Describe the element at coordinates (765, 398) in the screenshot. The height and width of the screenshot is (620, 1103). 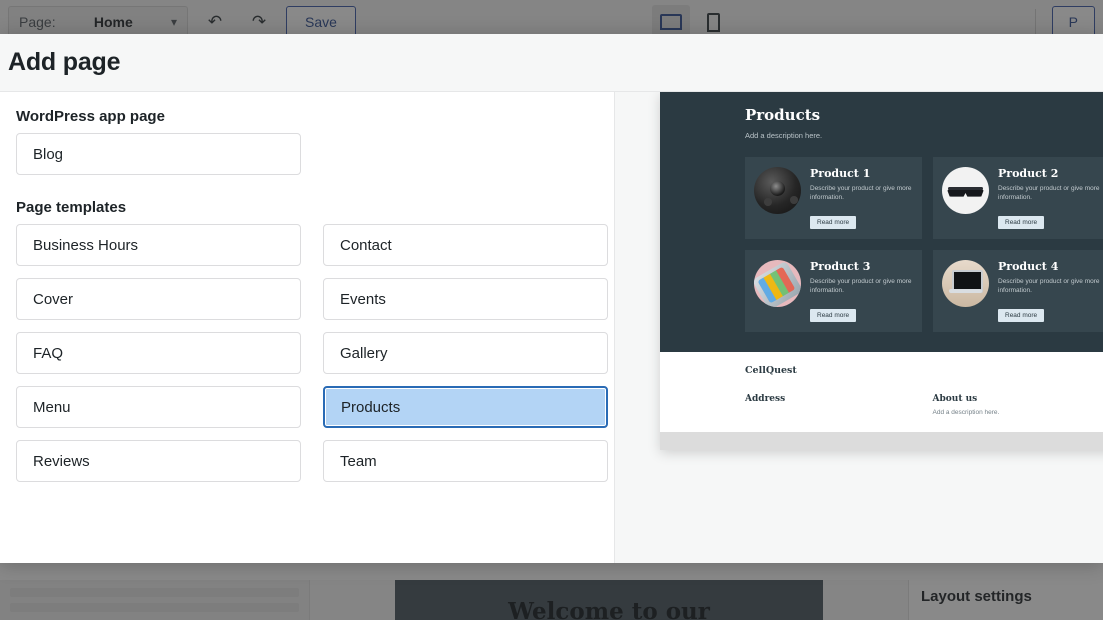
I see `footer-column-heading: Address` at that location.